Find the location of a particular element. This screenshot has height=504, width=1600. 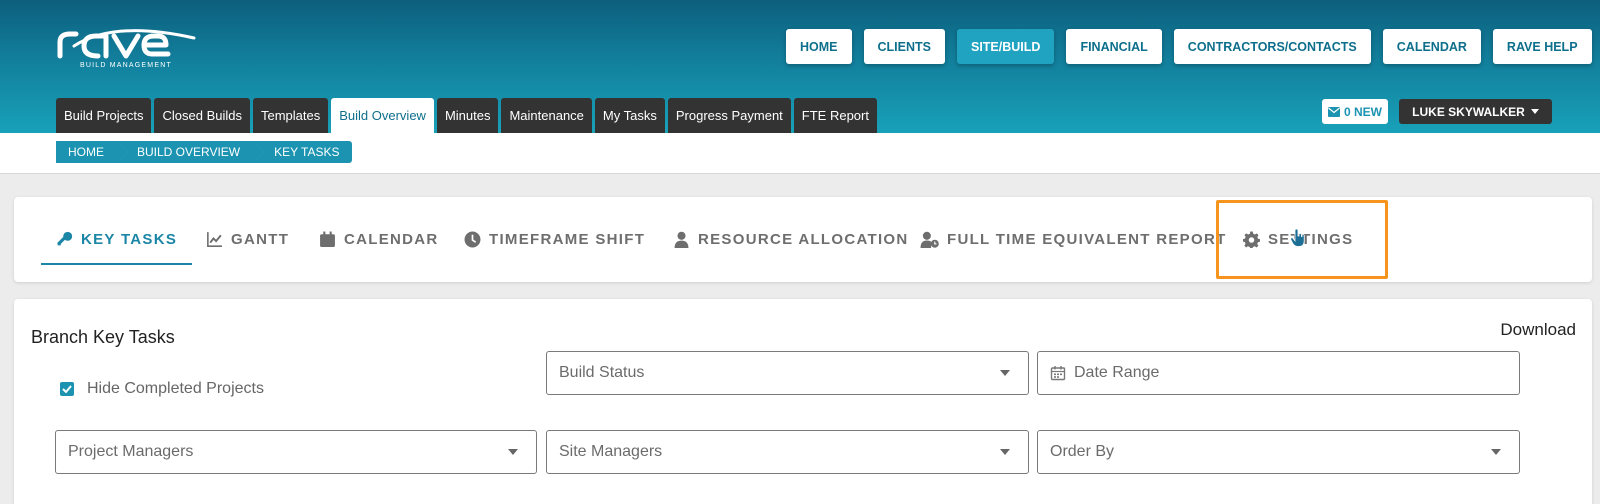

breadcrumb-home: HOME is located at coordinates (91, 152).